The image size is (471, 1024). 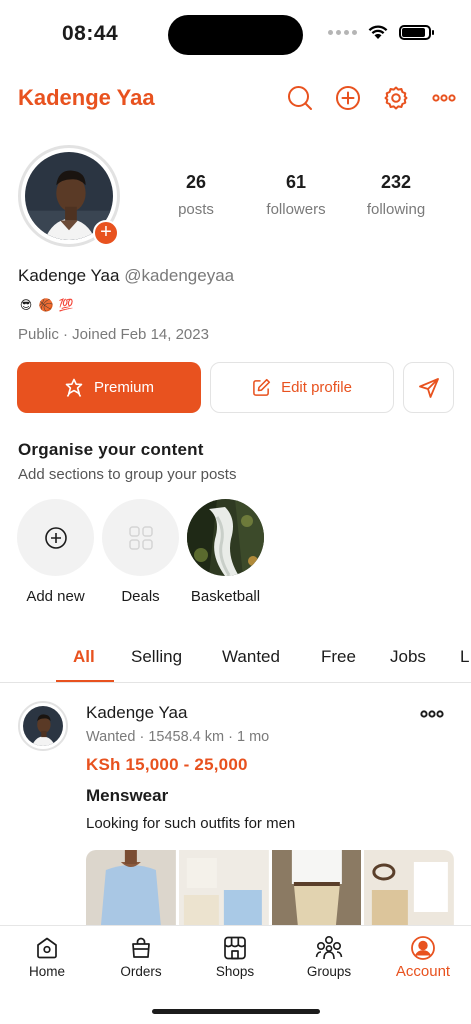 I want to click on post-more-icon, so click(x=432, y=714).